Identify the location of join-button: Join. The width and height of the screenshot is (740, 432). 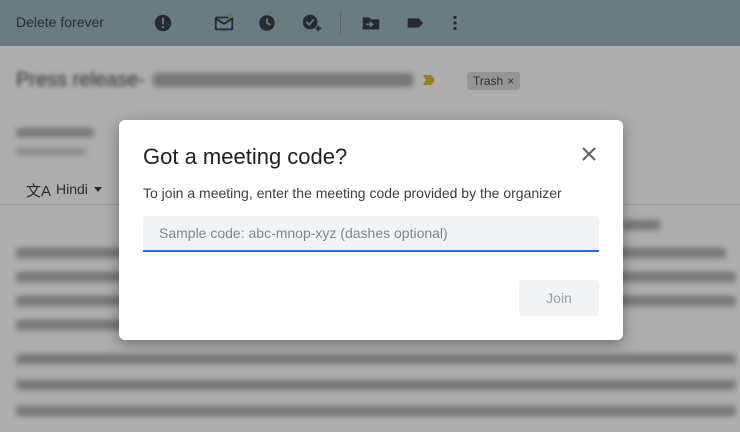
(559, 298).